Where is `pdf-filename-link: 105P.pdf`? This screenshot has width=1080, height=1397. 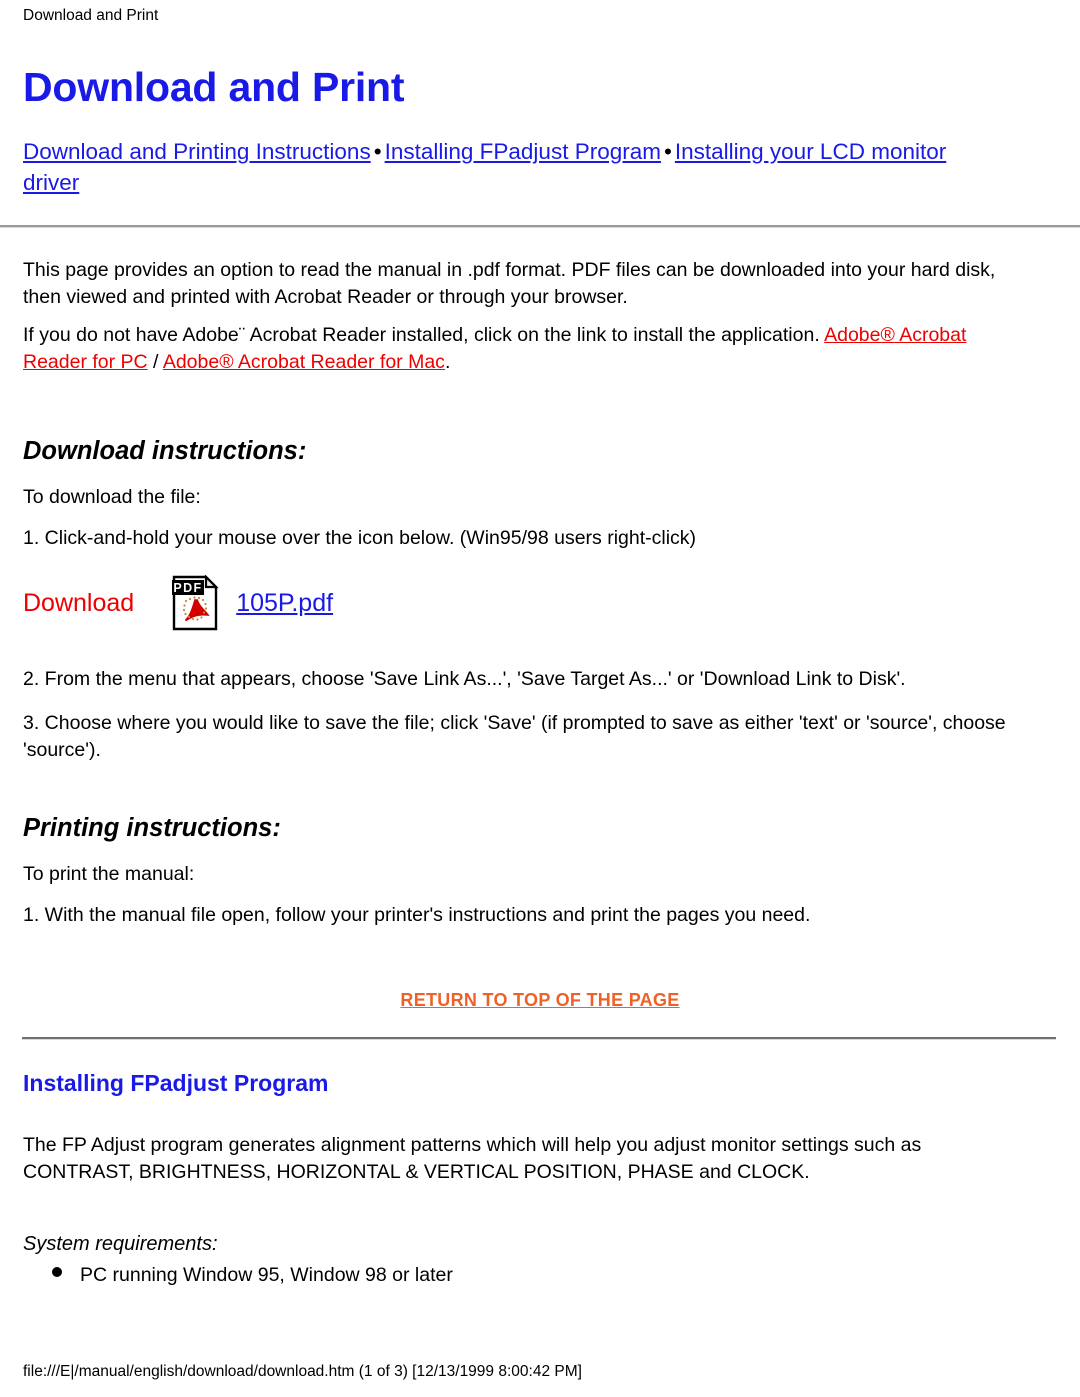
pdf-filename-link: 105P.pdf is located at coordinates (284, 603).